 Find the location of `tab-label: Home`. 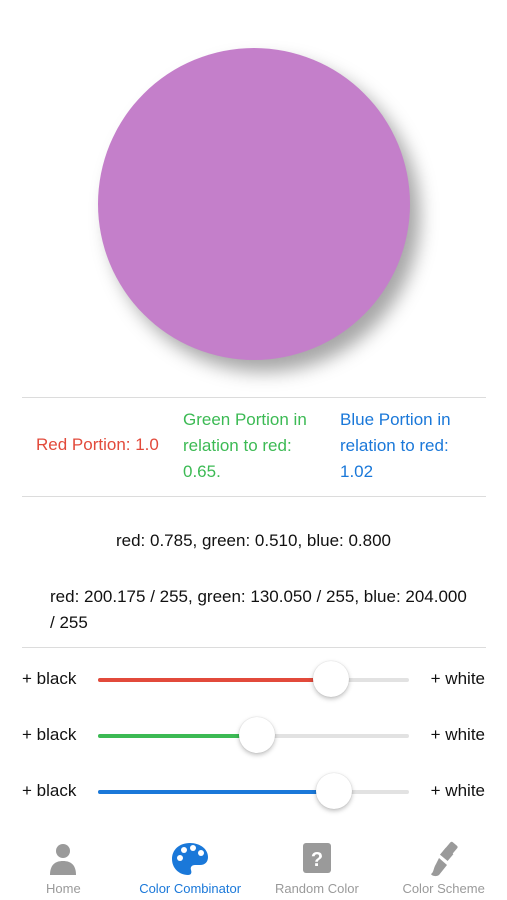

tab-label: Home is located at coordinates (63, 888).